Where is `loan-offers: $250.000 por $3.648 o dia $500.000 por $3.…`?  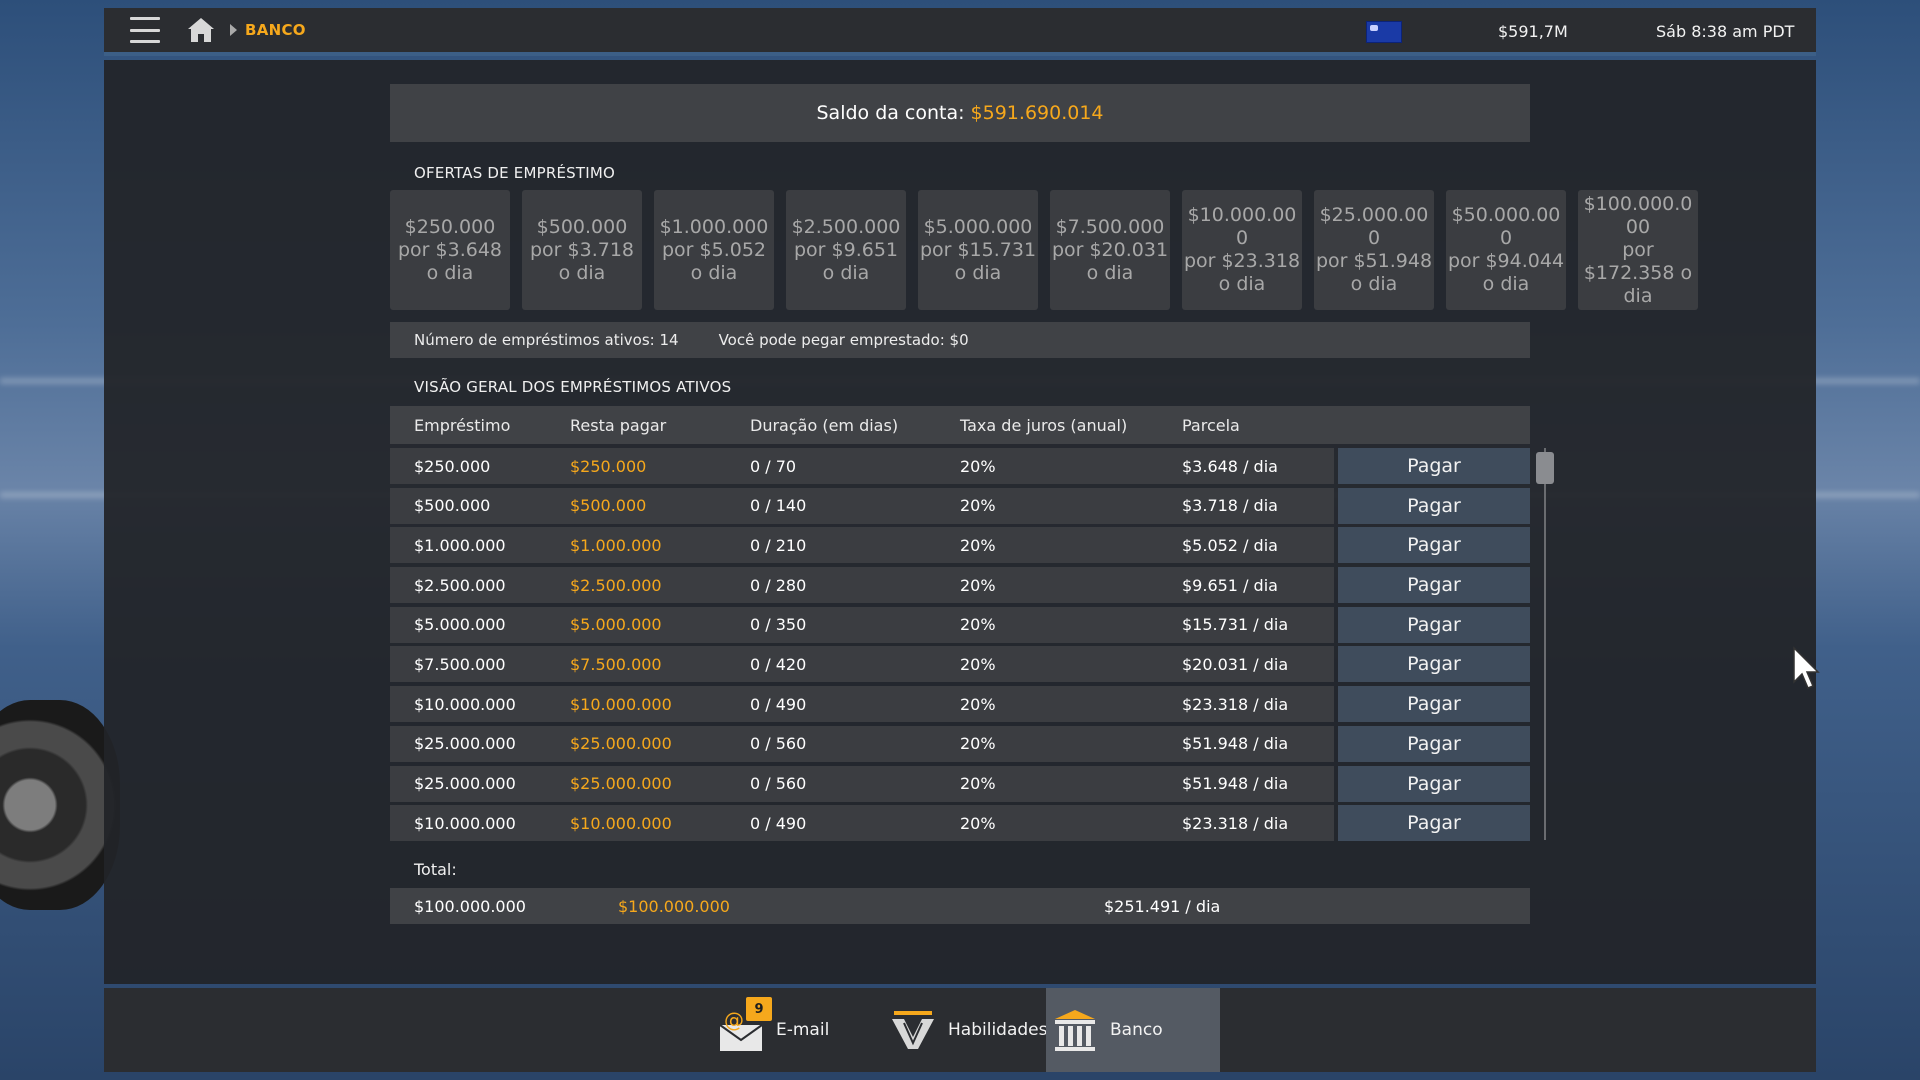
loan-offers: $250.000 por $3.648 o dia $500.000 por $3.… is located at coordinates (1044, 250).